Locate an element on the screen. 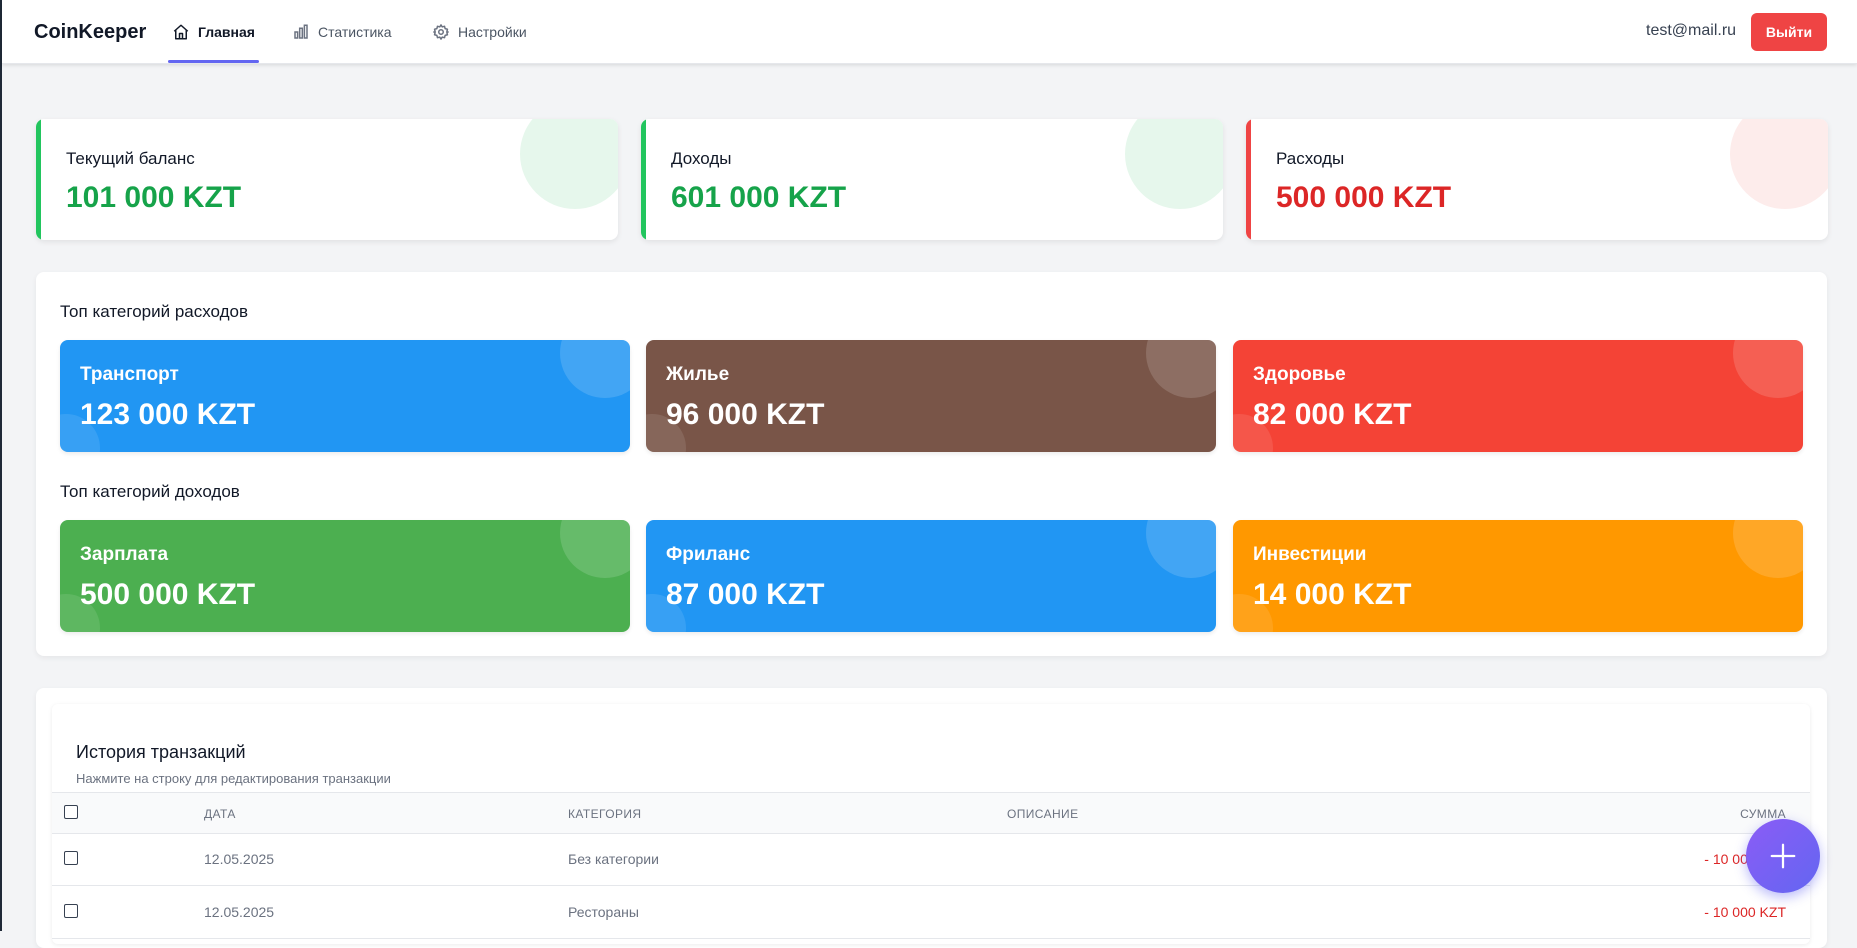  balance-value: 101 000 KZT is located at coordinates (154, 197).